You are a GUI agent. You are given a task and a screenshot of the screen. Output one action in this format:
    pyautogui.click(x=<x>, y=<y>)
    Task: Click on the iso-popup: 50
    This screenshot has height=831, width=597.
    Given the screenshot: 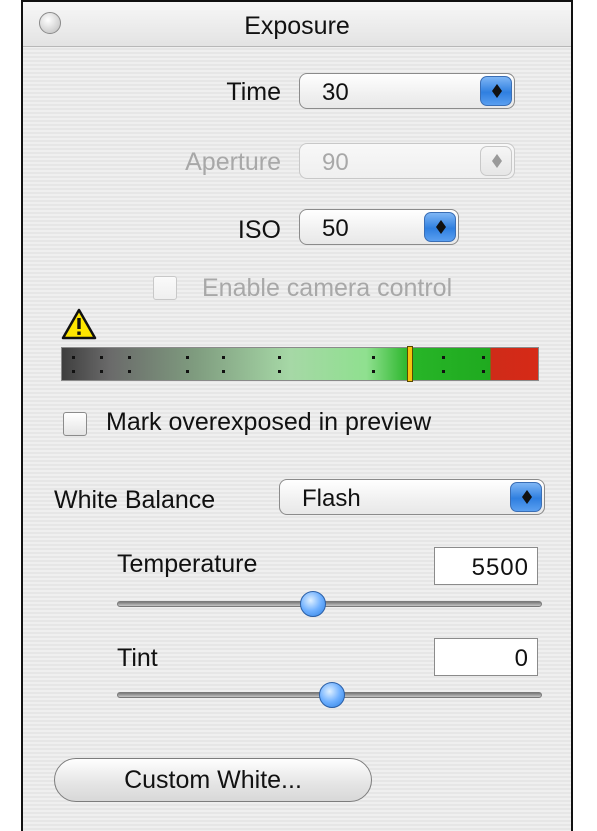 What is the action you would take?
    pyautogui.click(x=379, y=227)
    